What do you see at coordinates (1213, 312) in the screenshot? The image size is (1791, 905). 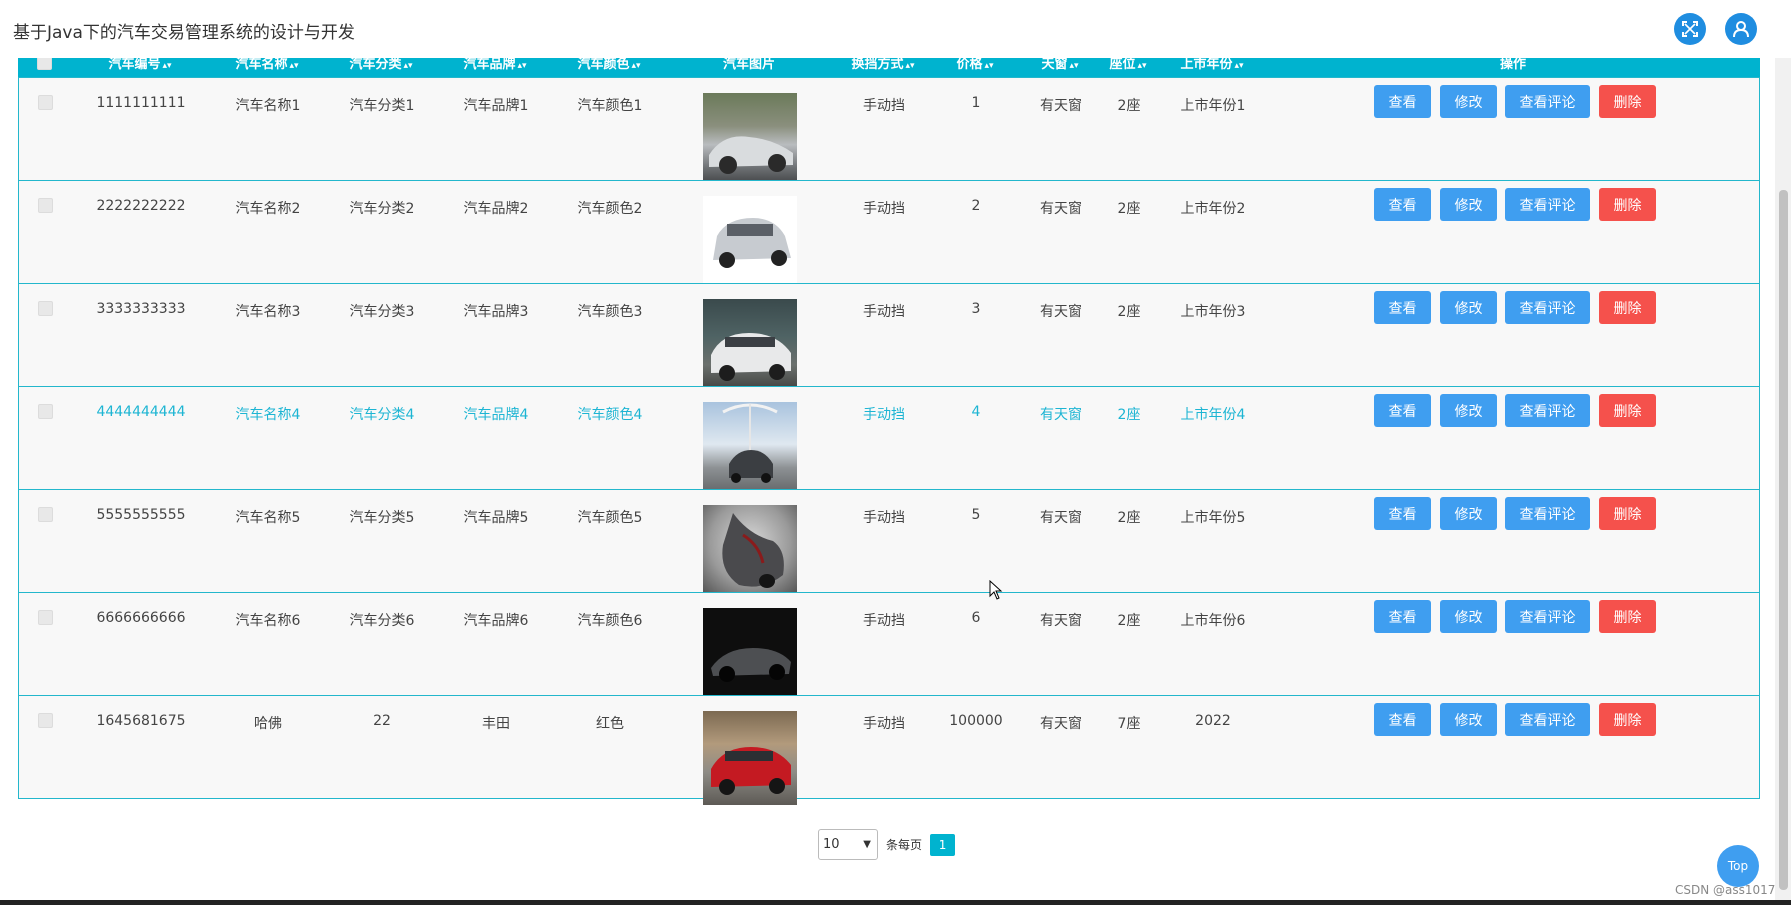 I see `cell-year: 上市年份3` at bounding box center [1213, 312].